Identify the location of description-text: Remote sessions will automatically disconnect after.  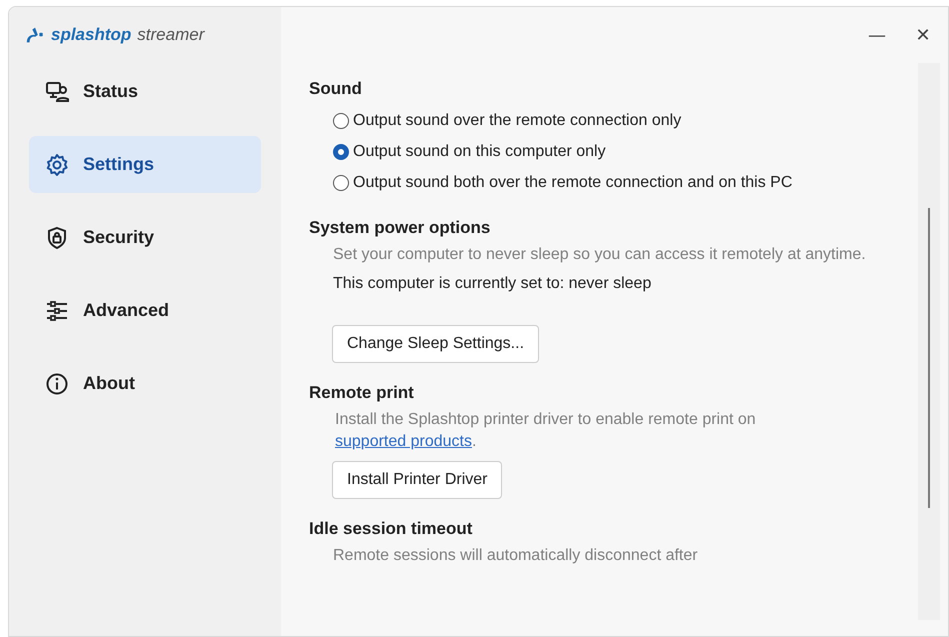
(516, 556).